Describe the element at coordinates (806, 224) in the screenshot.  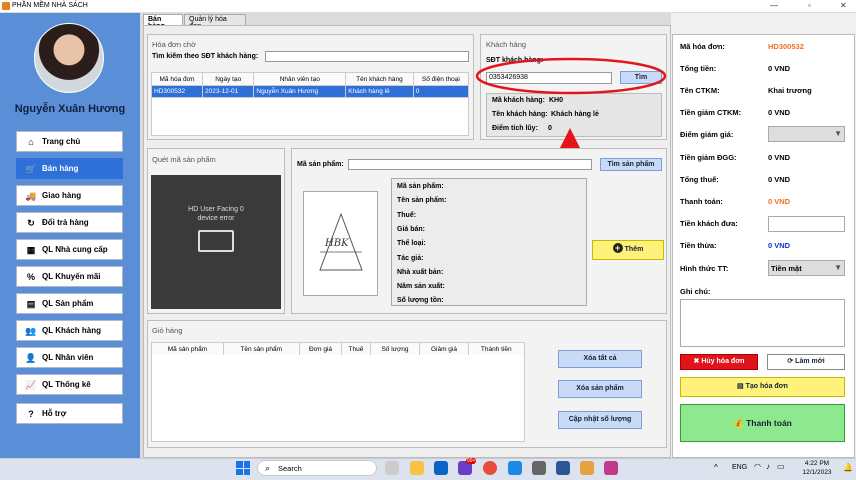
I see `cash-given-input` at that location.